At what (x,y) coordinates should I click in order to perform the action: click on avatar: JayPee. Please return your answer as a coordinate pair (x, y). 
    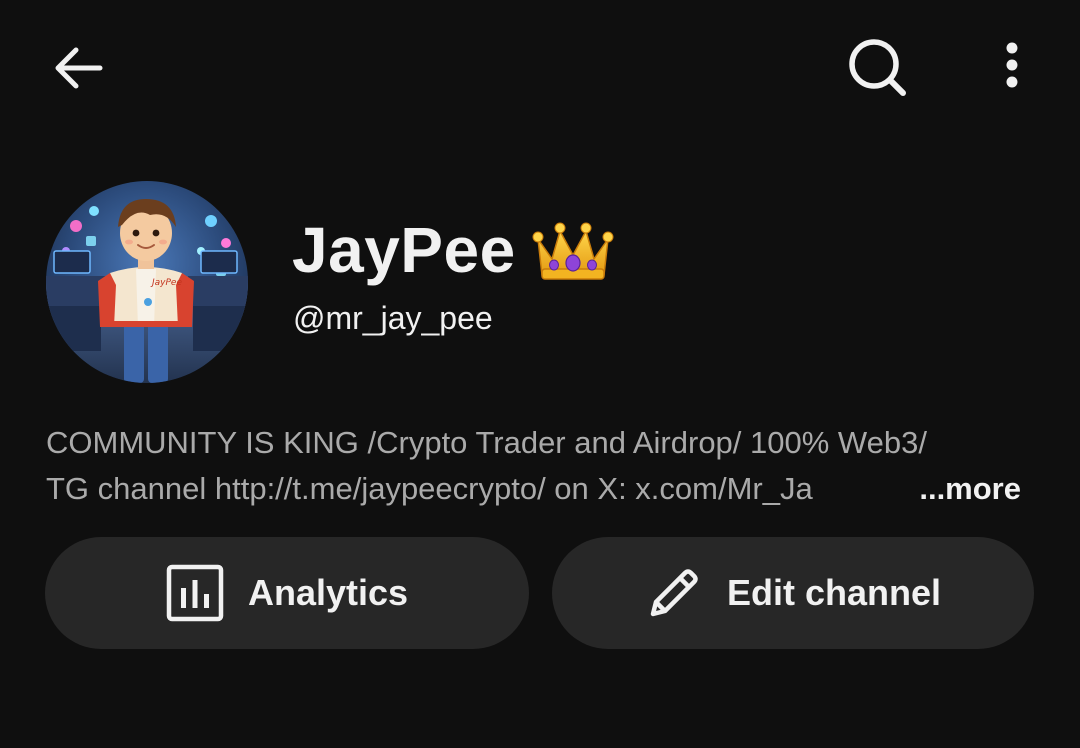
    Looking at the image, I should click on (147, 282).